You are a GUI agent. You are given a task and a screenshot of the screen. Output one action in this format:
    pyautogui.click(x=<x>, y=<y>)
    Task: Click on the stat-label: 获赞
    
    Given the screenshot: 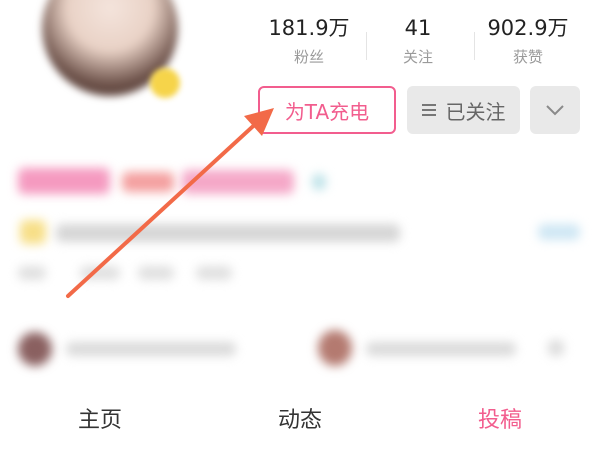 What is the action you would take?
    pyautogui.click(x=527, y=57)
    